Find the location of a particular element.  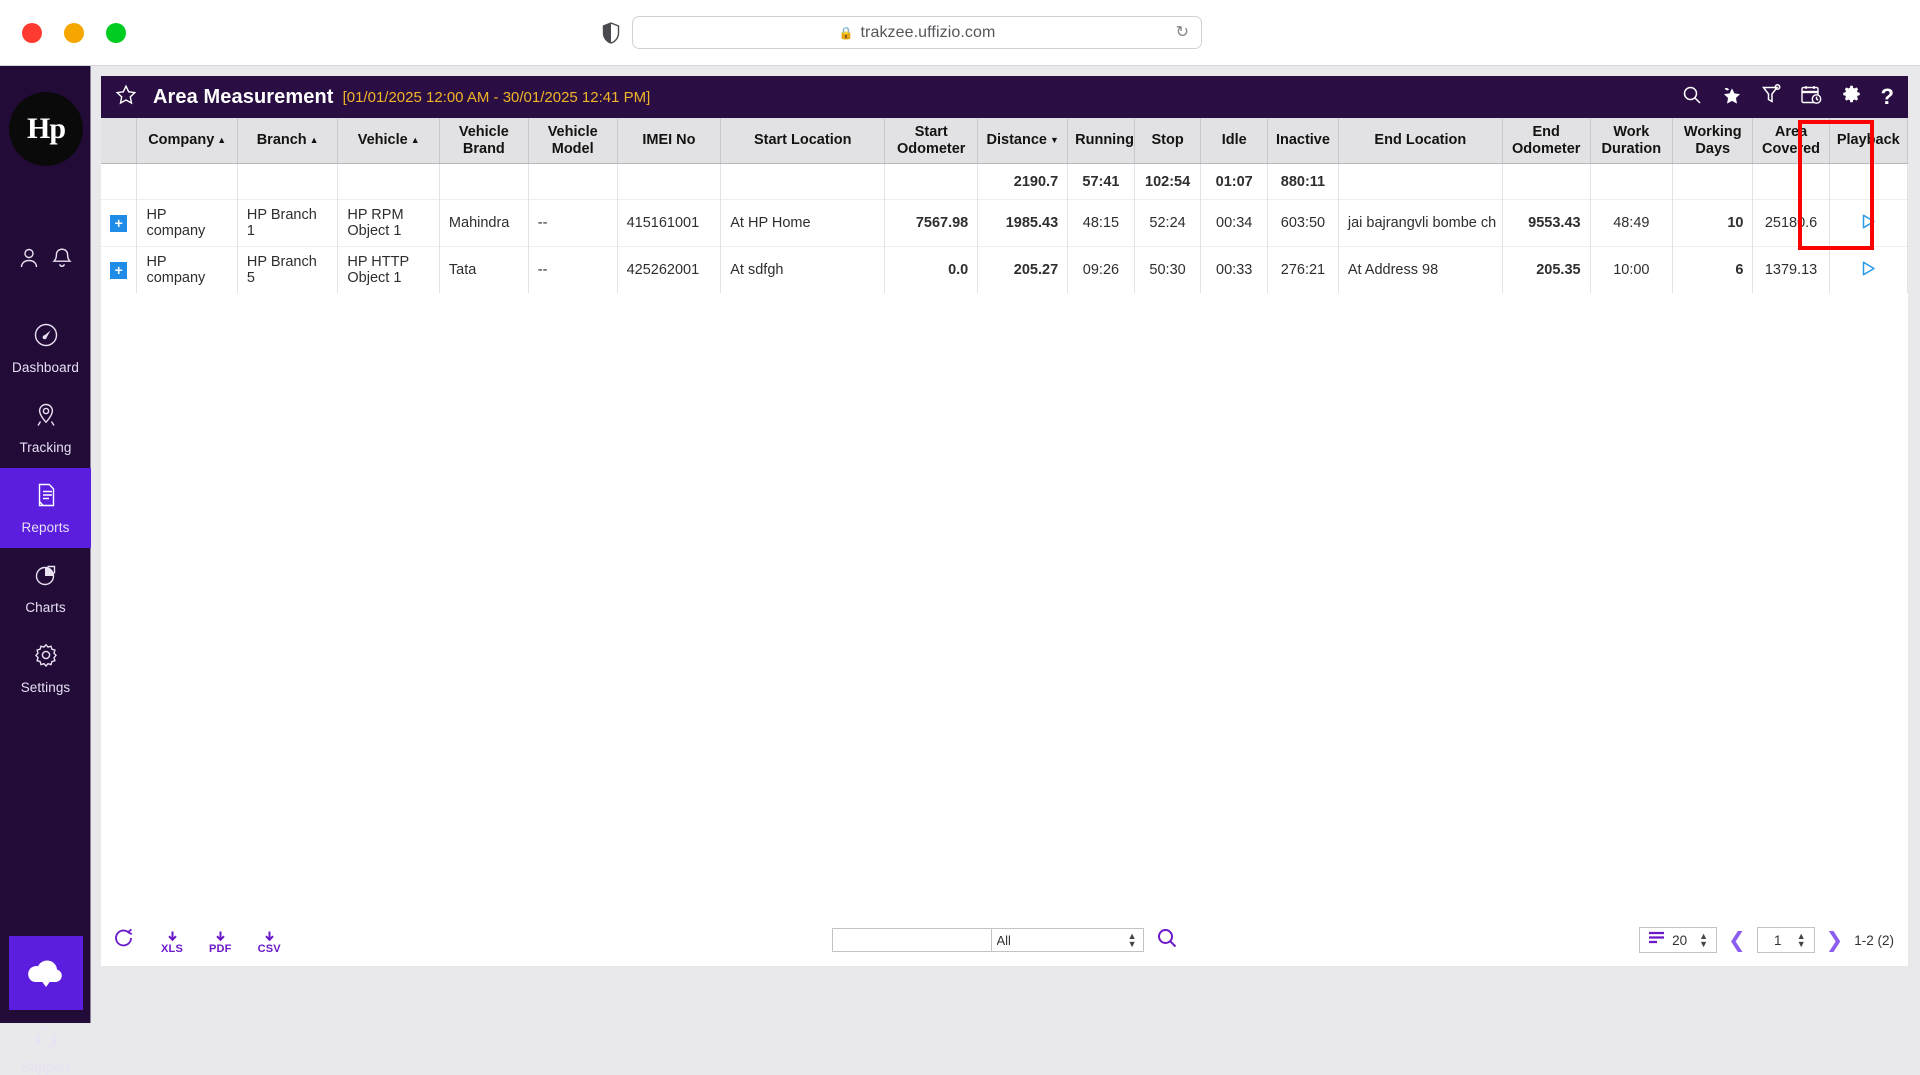

column-header-working-days: Working Days is located at coordinates (1713, 141).